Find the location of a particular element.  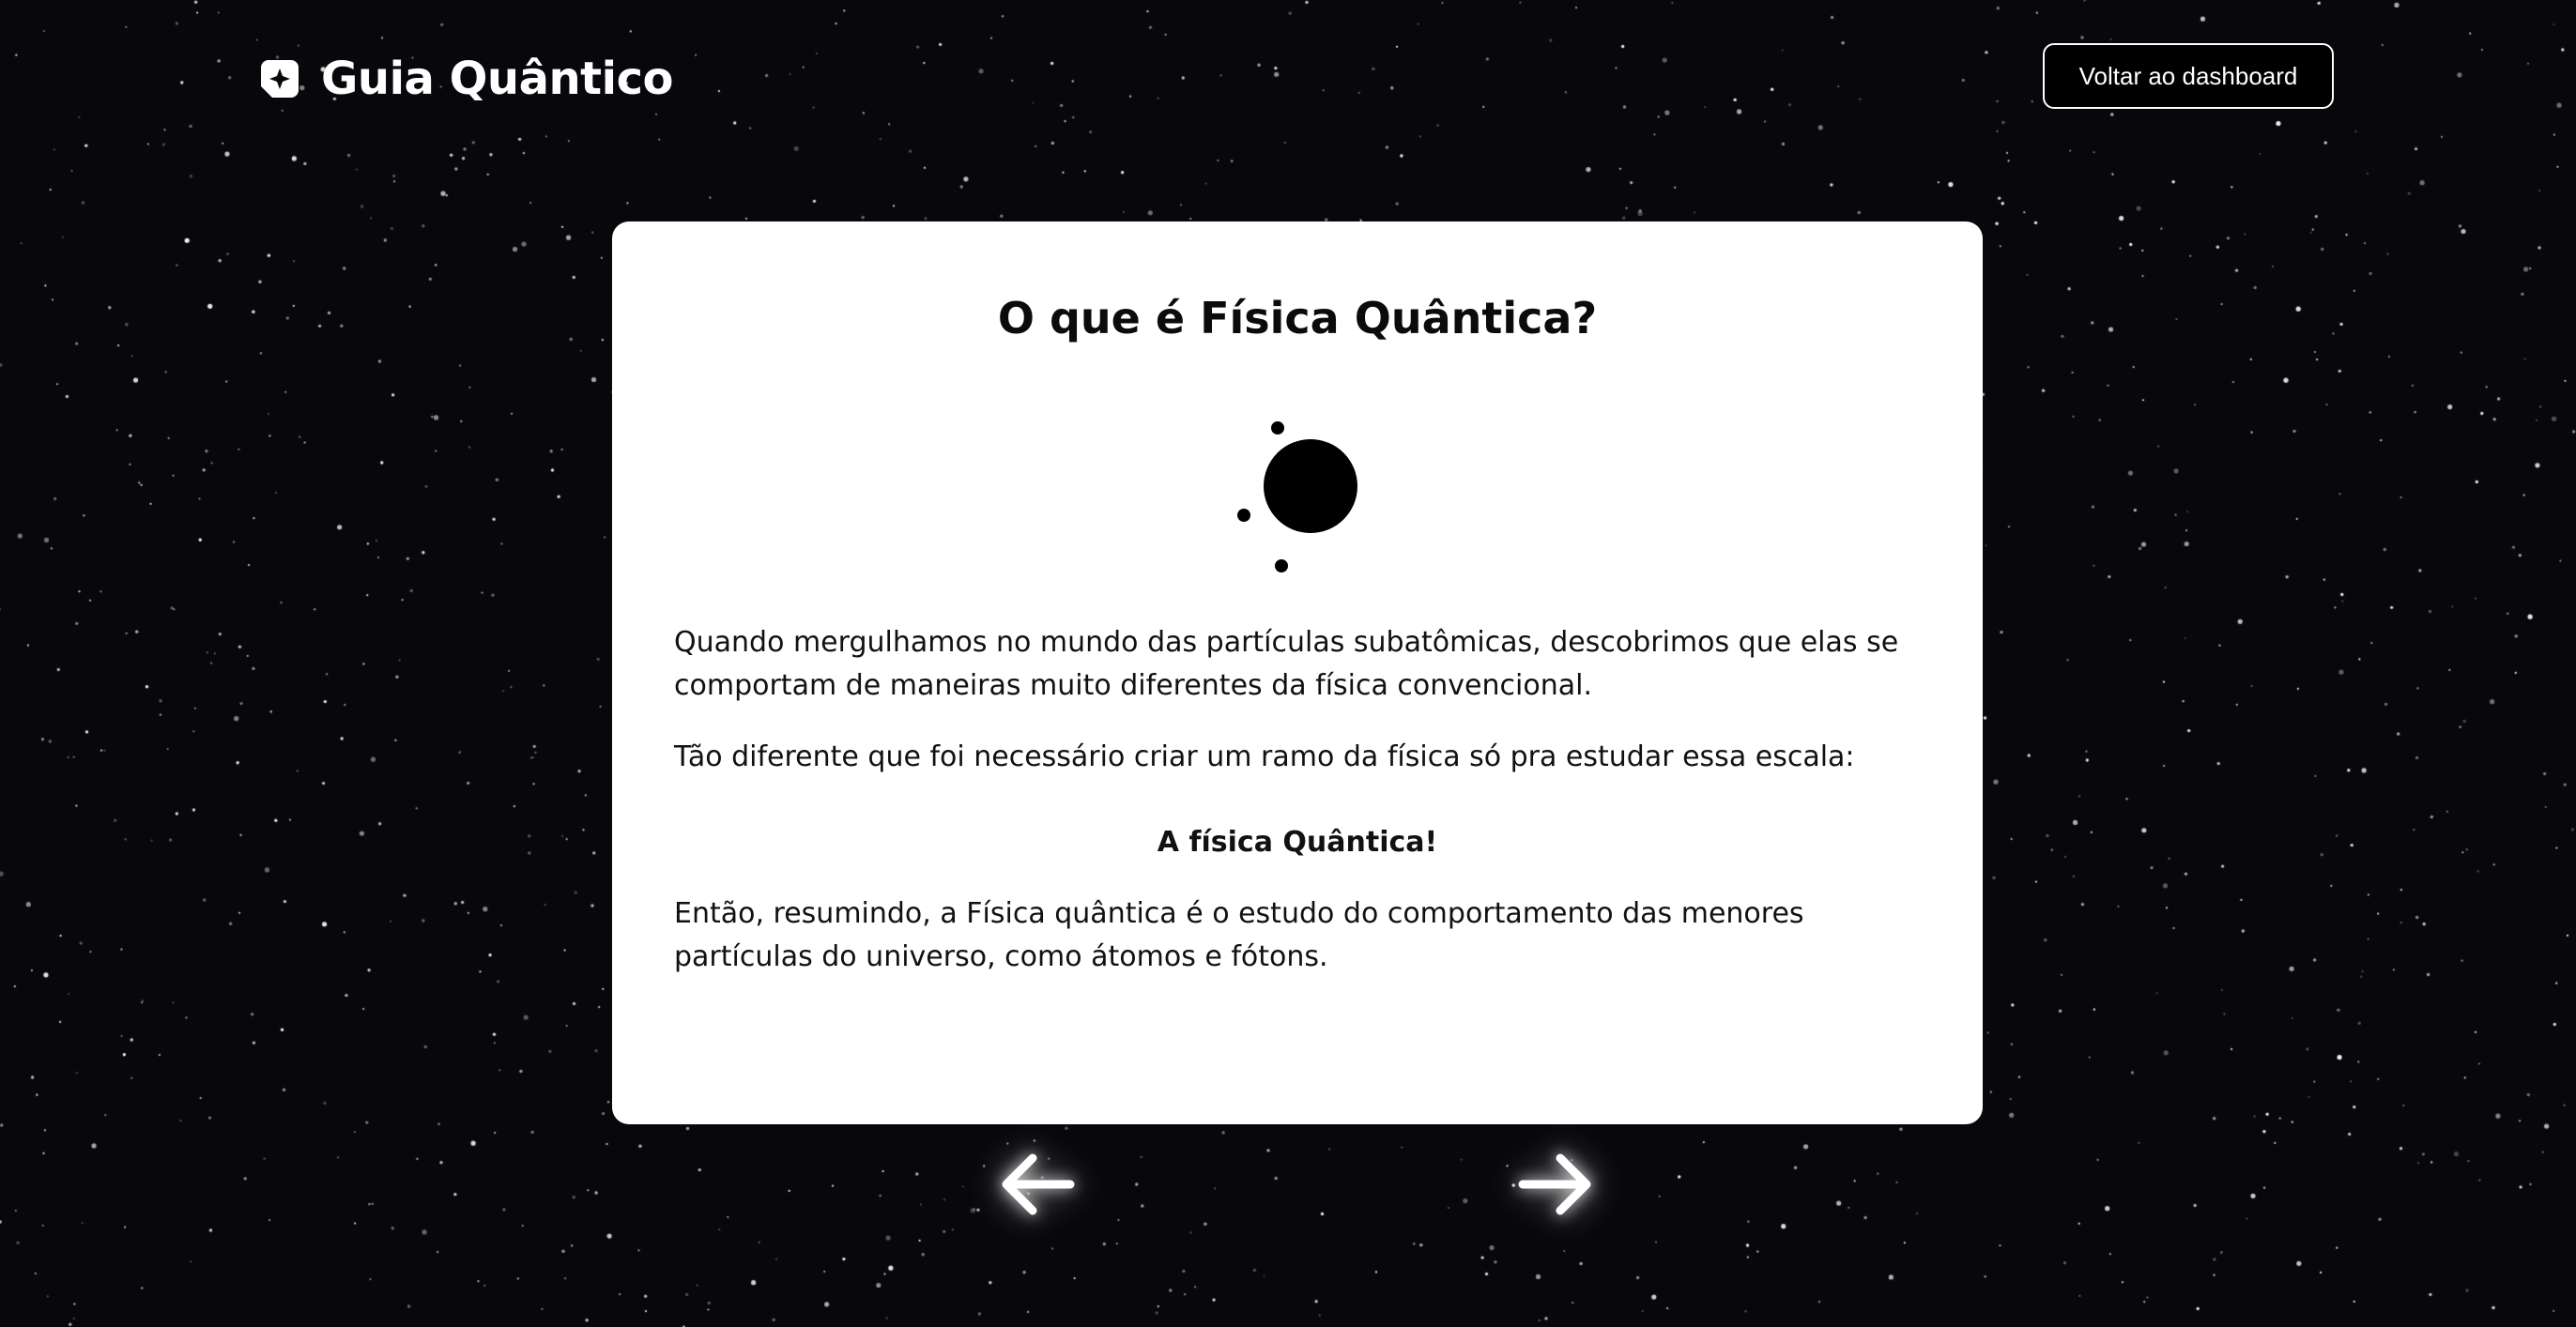

arrow-right-icon is located at coordinates (1555, 1184).